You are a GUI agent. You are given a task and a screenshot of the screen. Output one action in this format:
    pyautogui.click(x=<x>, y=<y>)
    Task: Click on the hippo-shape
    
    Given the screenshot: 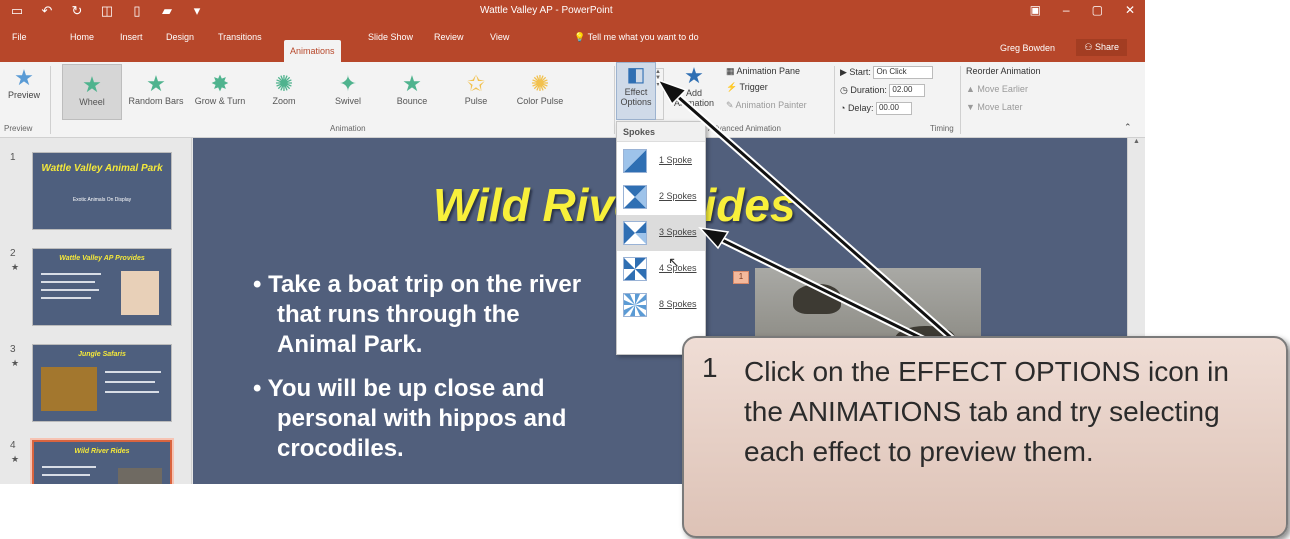 What is the action you would take?
    pyautogui.click(x=817, y=299)
    